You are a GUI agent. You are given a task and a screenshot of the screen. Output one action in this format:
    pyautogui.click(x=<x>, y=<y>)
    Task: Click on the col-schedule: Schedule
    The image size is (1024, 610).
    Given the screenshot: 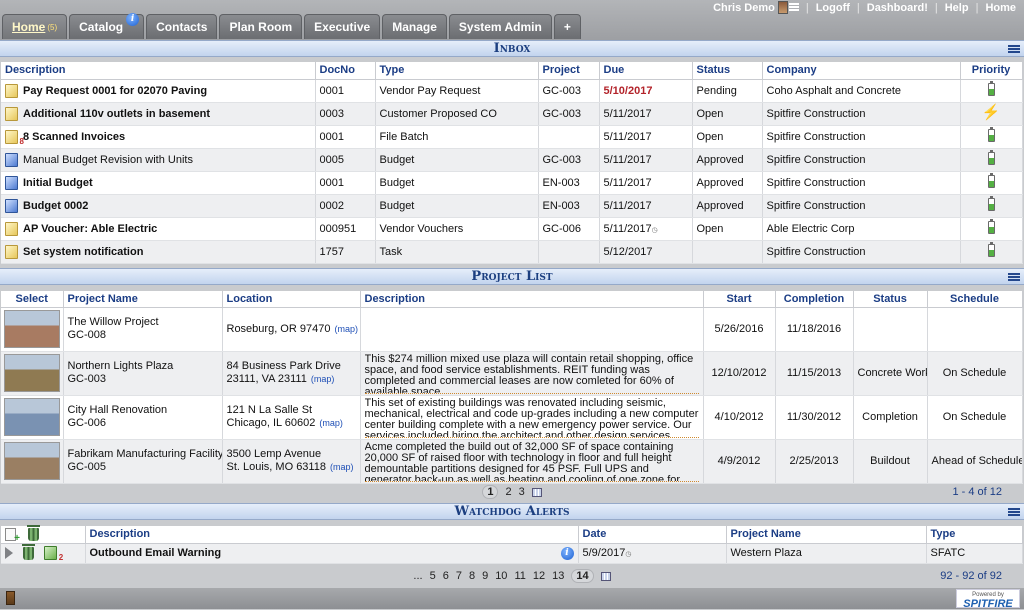 What is the action you would take?
    pyautogui.click(x=975, y=299)
    